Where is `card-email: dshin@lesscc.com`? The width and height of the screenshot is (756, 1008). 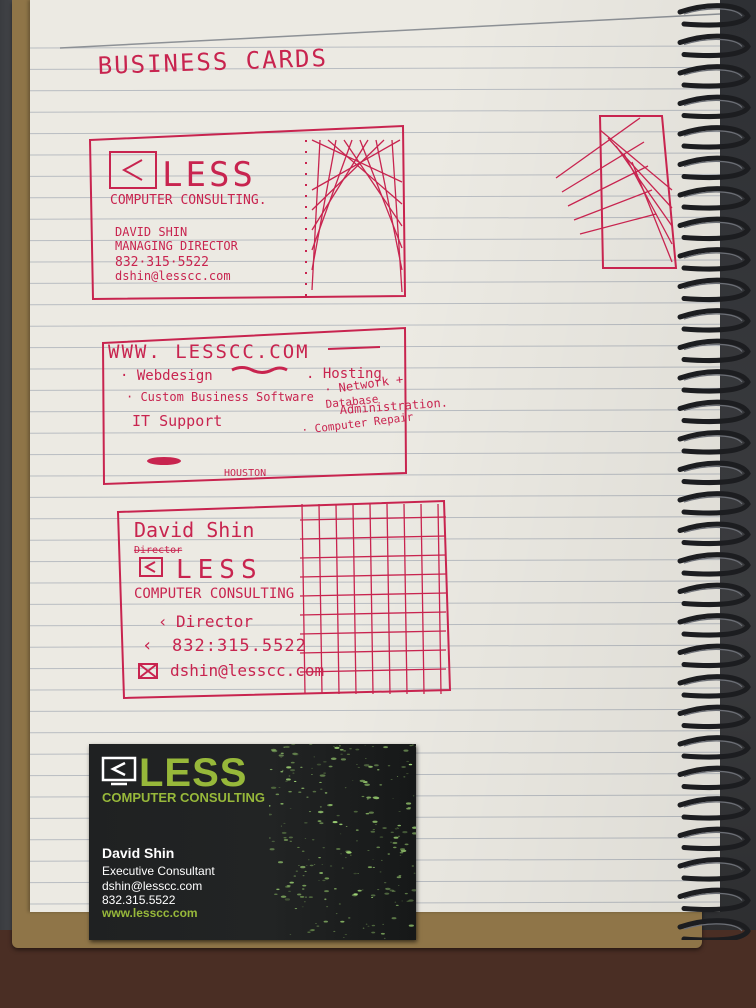 card-email: dshin@lesscc.com is located at coordinates (152, 886).